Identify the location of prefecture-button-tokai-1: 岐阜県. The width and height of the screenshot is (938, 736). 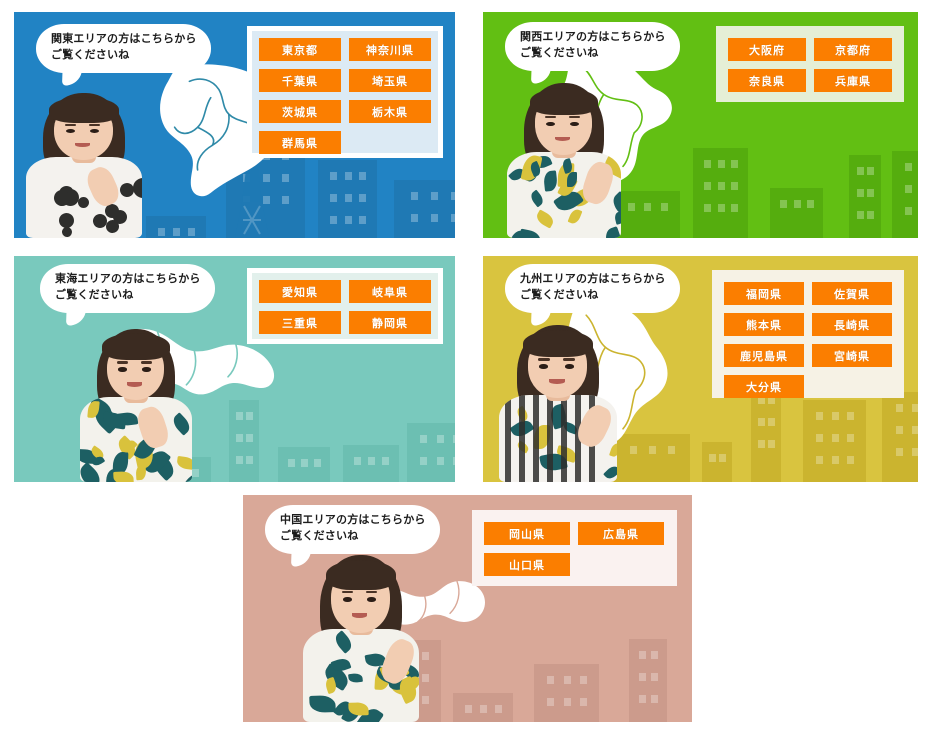
(390, 291).